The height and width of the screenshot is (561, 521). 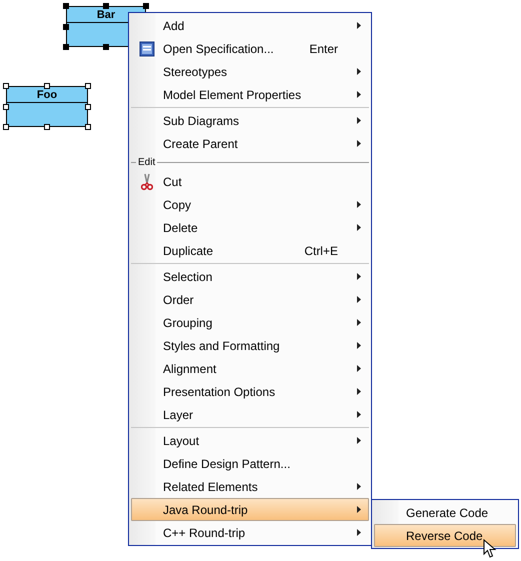 What do you see at coordinates (250, 391) in the screenshot?
I see `menu-item: Presentation Options` at bounding box center [250, 391].